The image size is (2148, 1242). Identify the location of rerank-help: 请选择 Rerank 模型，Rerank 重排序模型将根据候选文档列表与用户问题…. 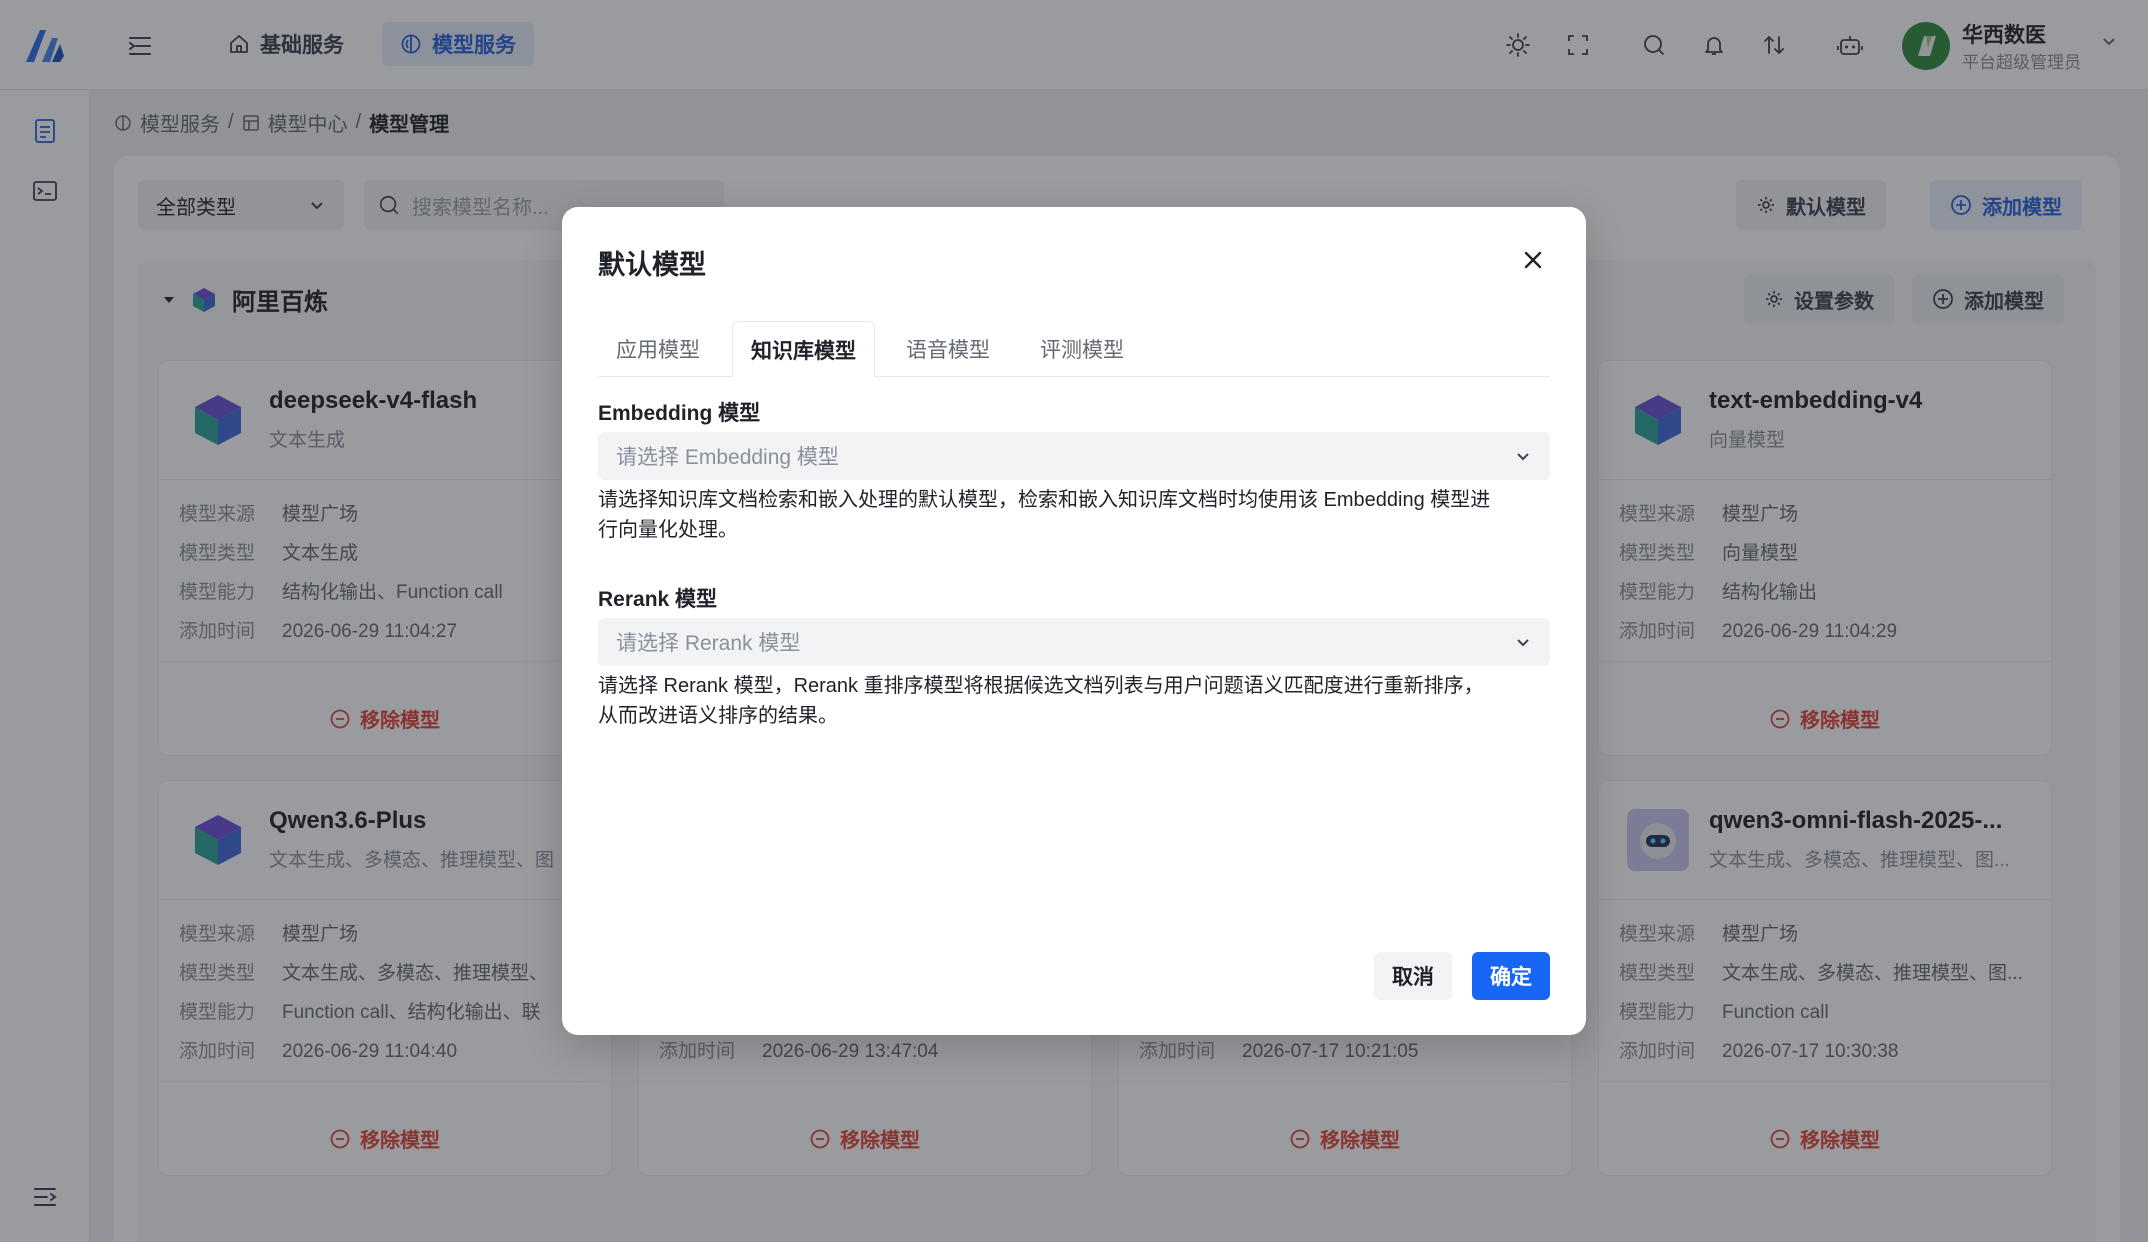
(1074, 701).